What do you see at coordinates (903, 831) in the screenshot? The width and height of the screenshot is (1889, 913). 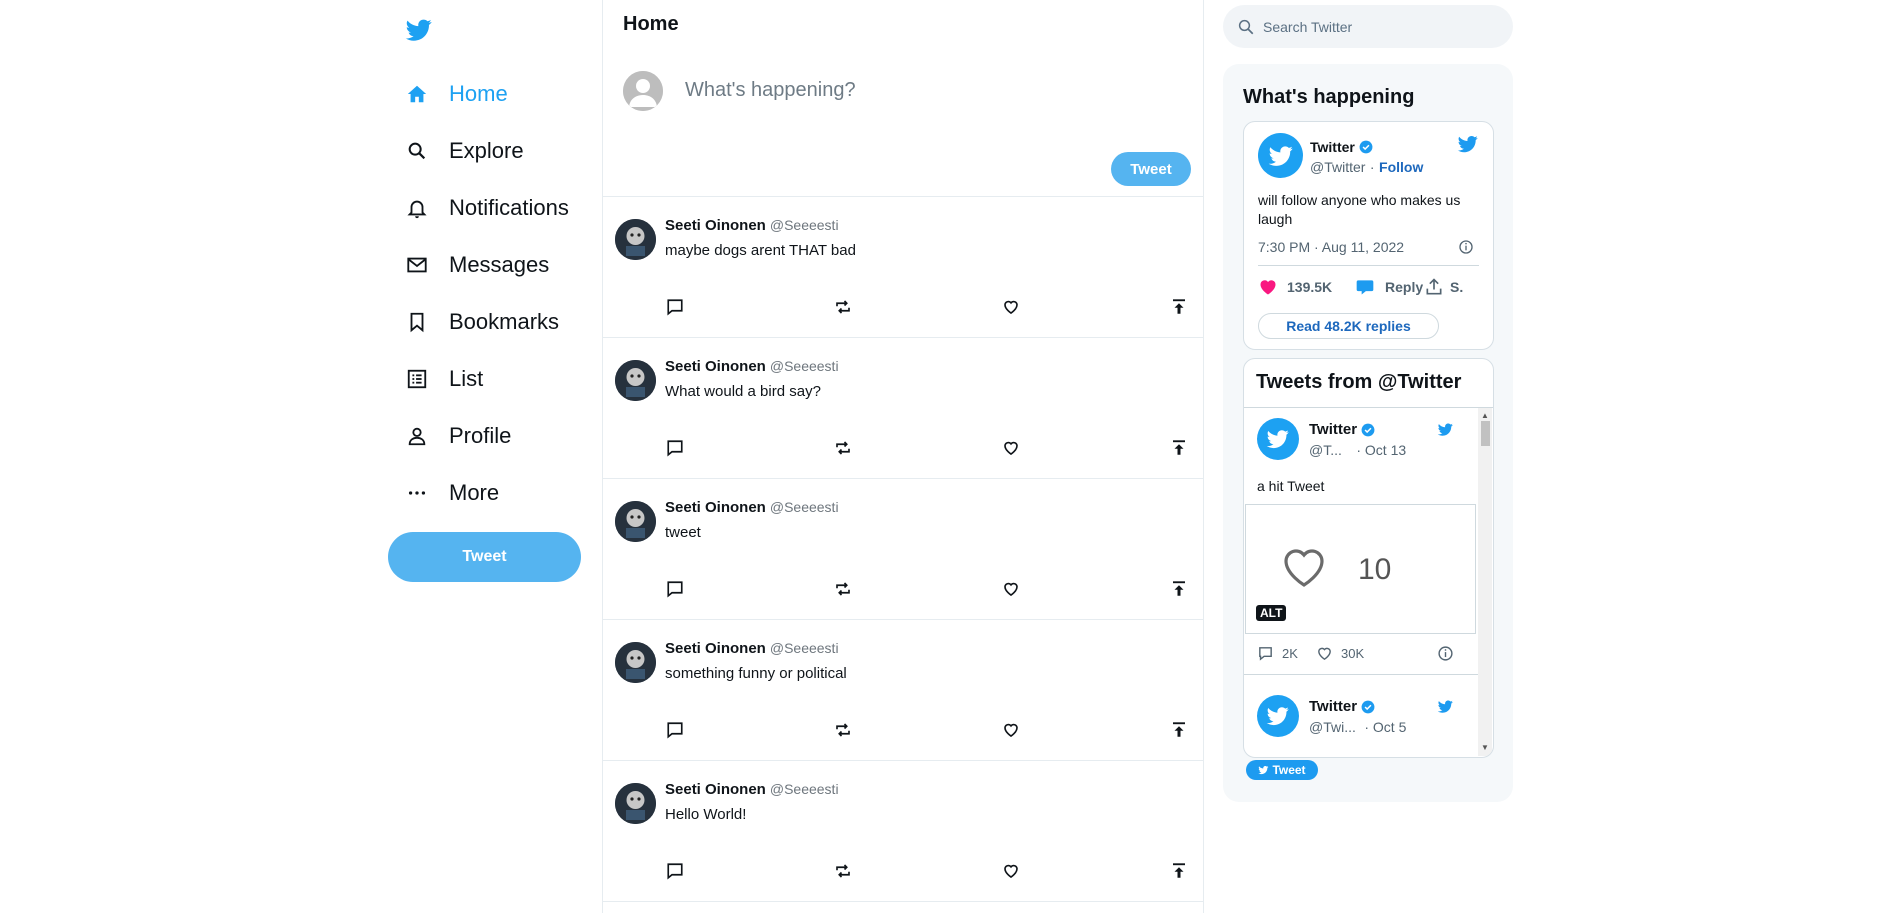 I see `tweet-item: Seeti Oinonen @Seeeesti Hello World!` at bounding box center [903, 831].